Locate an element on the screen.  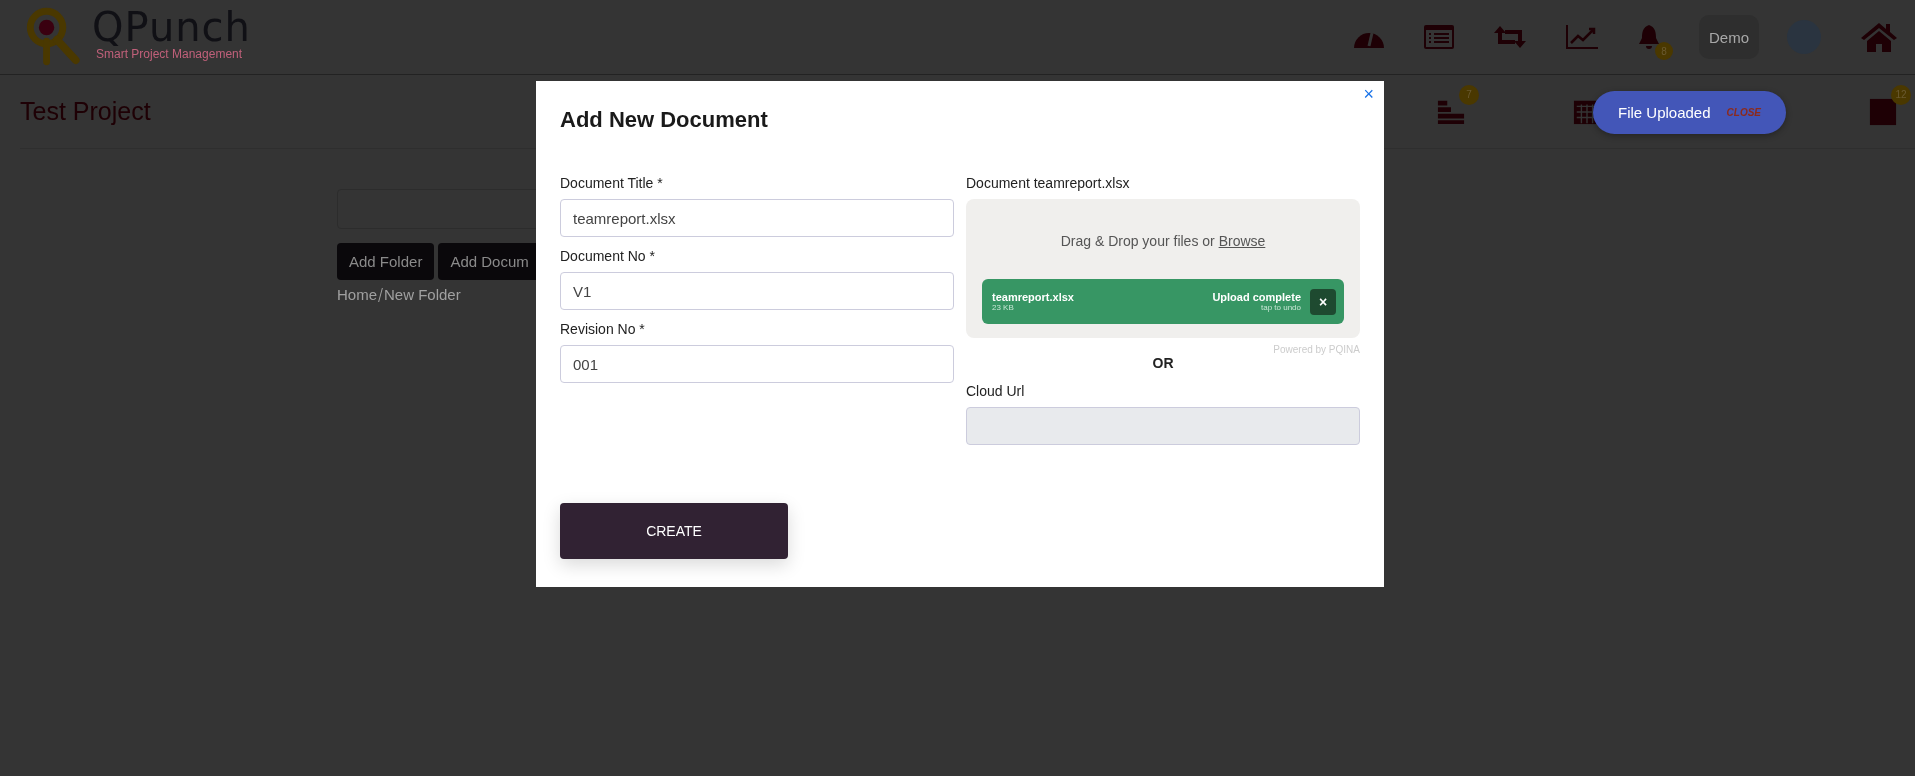
file-name: teamreport.xlsx is located at coordinates (1033, 297).